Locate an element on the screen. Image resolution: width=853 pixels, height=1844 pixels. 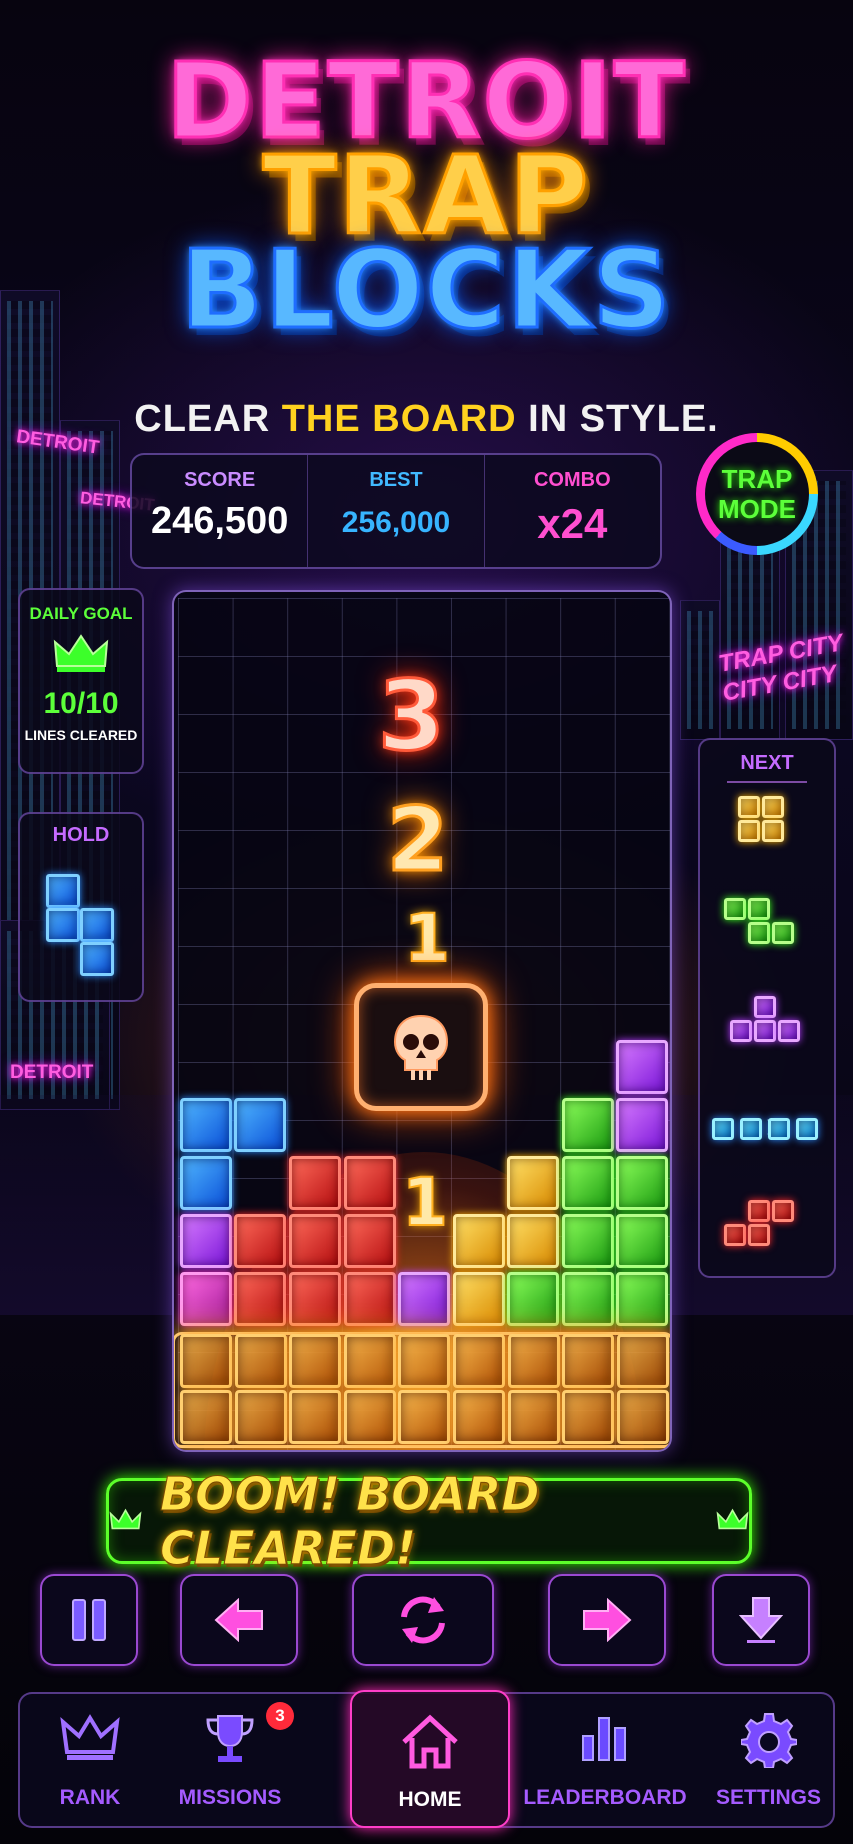
combo-stat: COMBO x24 is located at coordinates (571, 511).